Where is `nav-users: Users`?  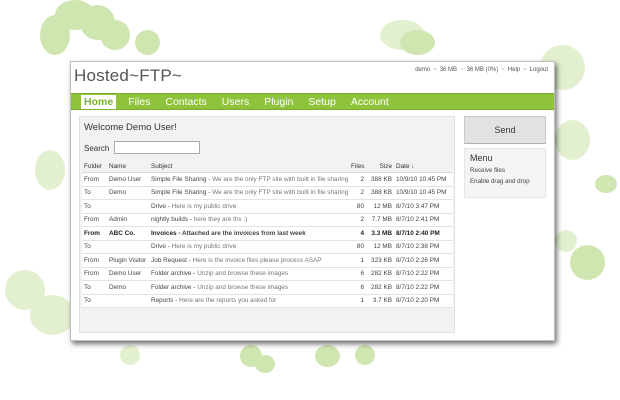 nav-users: Users is located at coordinates (235, 102).